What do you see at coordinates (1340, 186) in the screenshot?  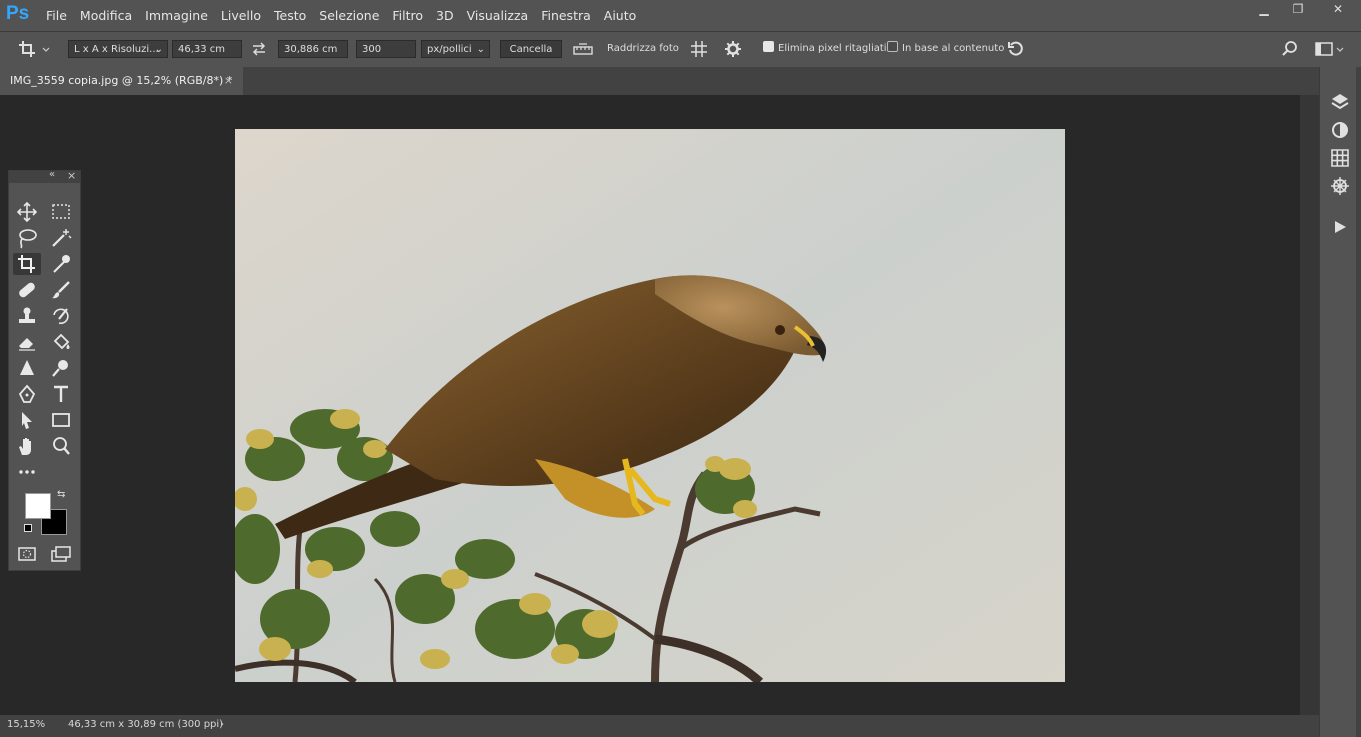 I see `navigator-icon` at bounding box center [1340, 186].